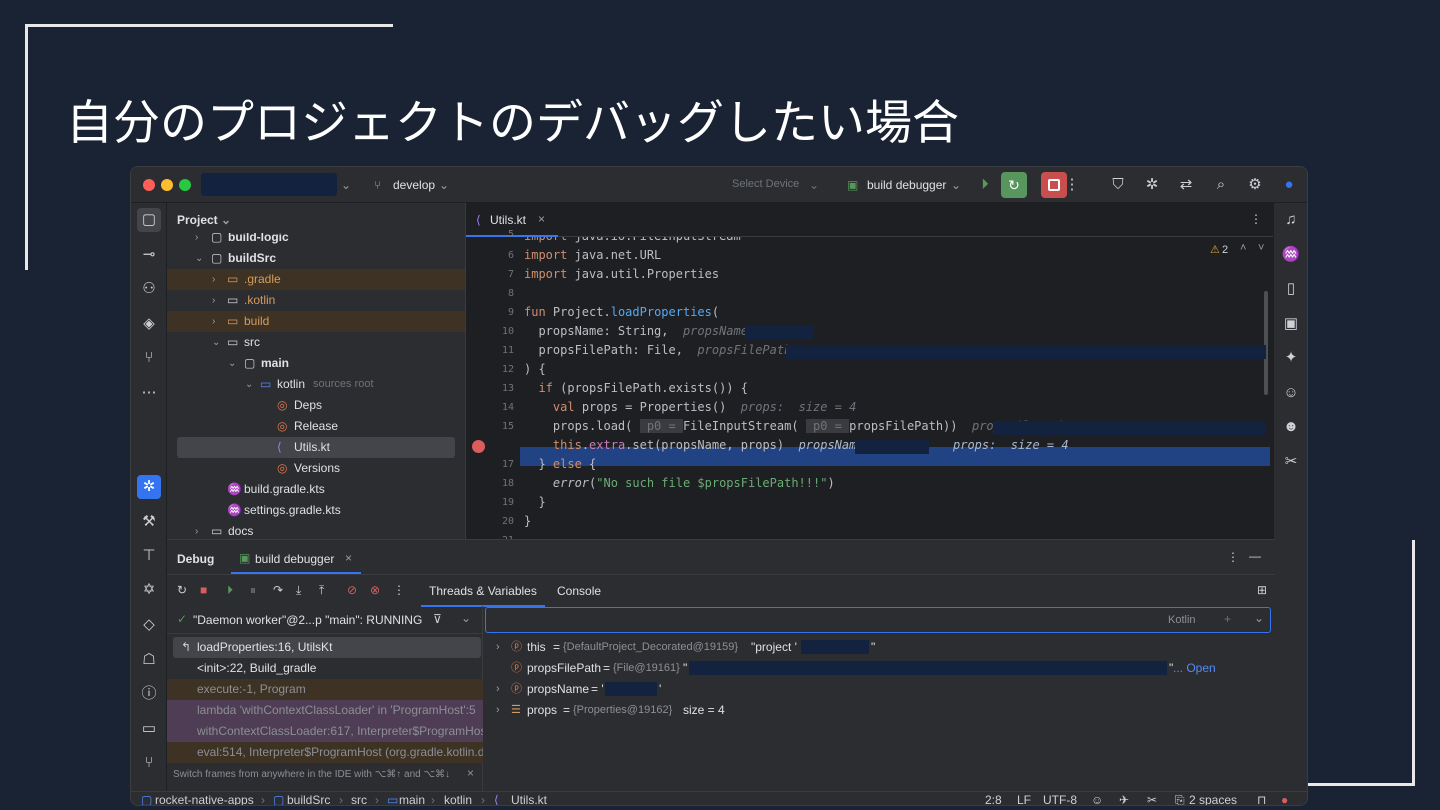  What do you see at coordinates (316, 363) in the screenshot?
I see `tree-item-main: ⌄ ▢ main` at bounding box center [316, 363].